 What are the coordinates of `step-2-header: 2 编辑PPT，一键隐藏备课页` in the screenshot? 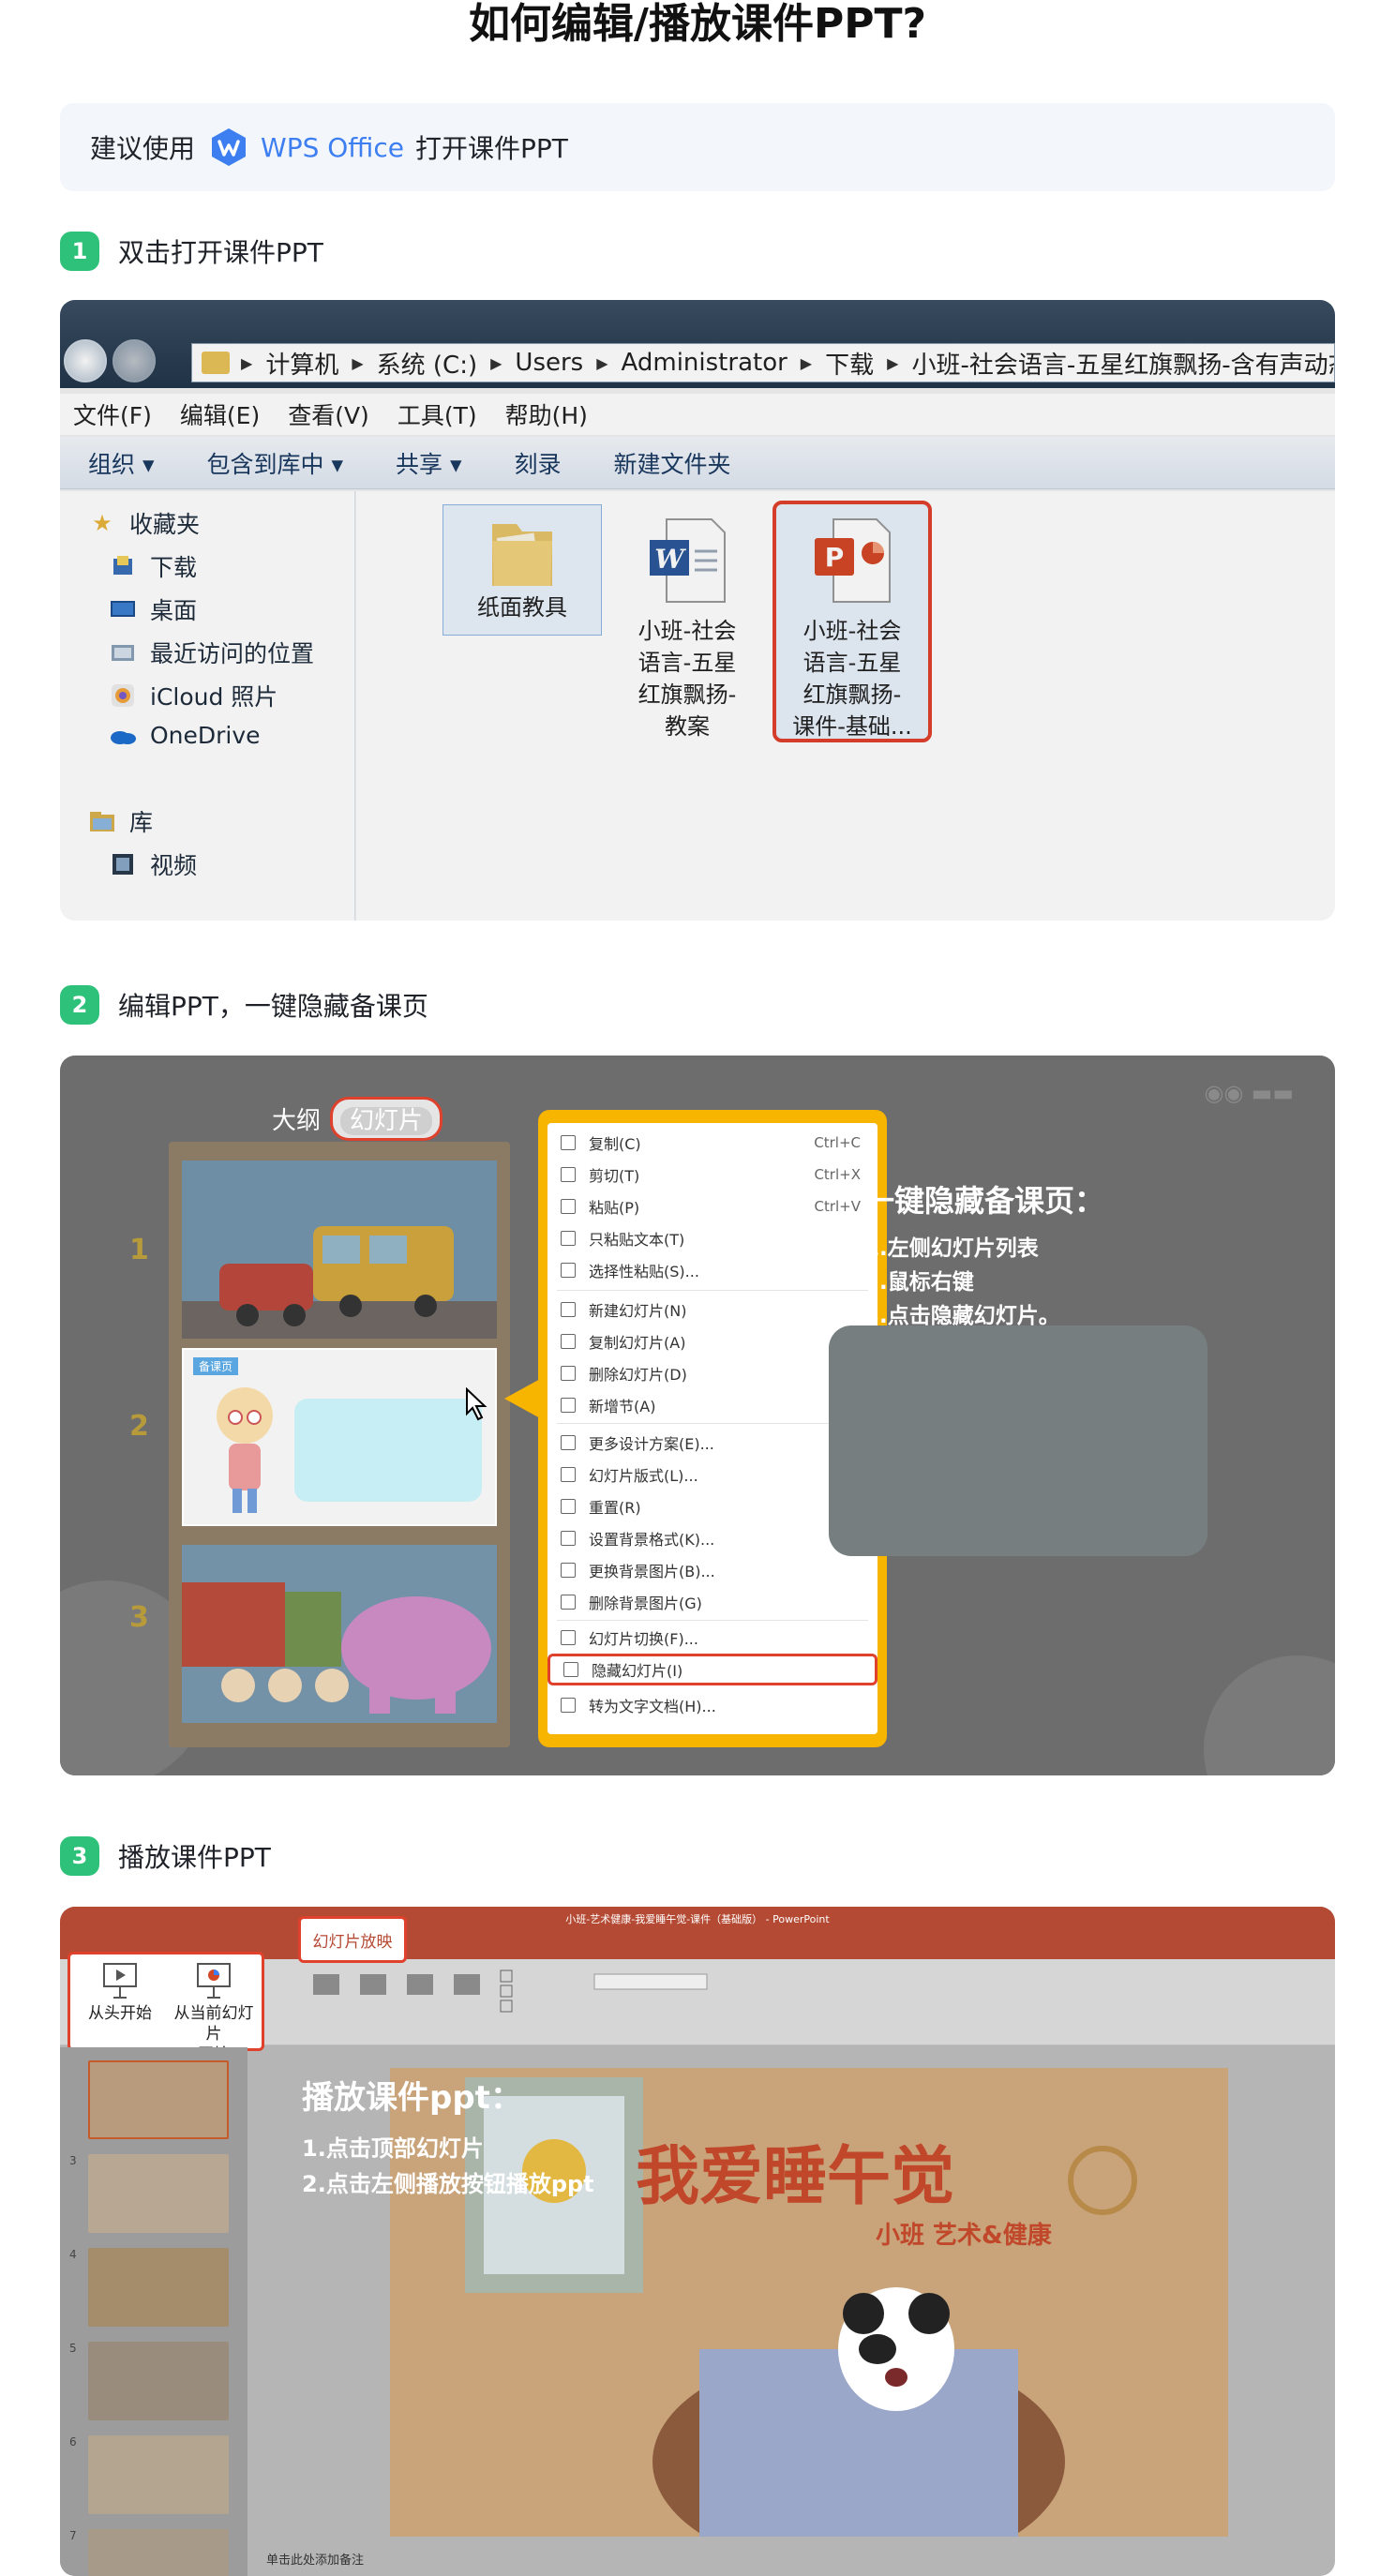 It's located at (244, 1005).